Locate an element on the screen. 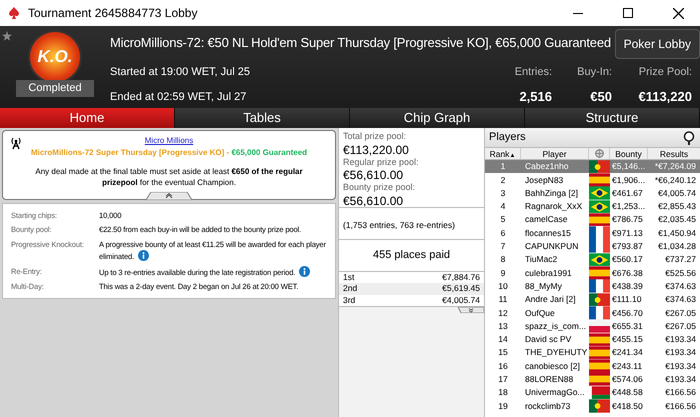 The image size is (700, 417). star-icon is located at coordinates (7, 36).